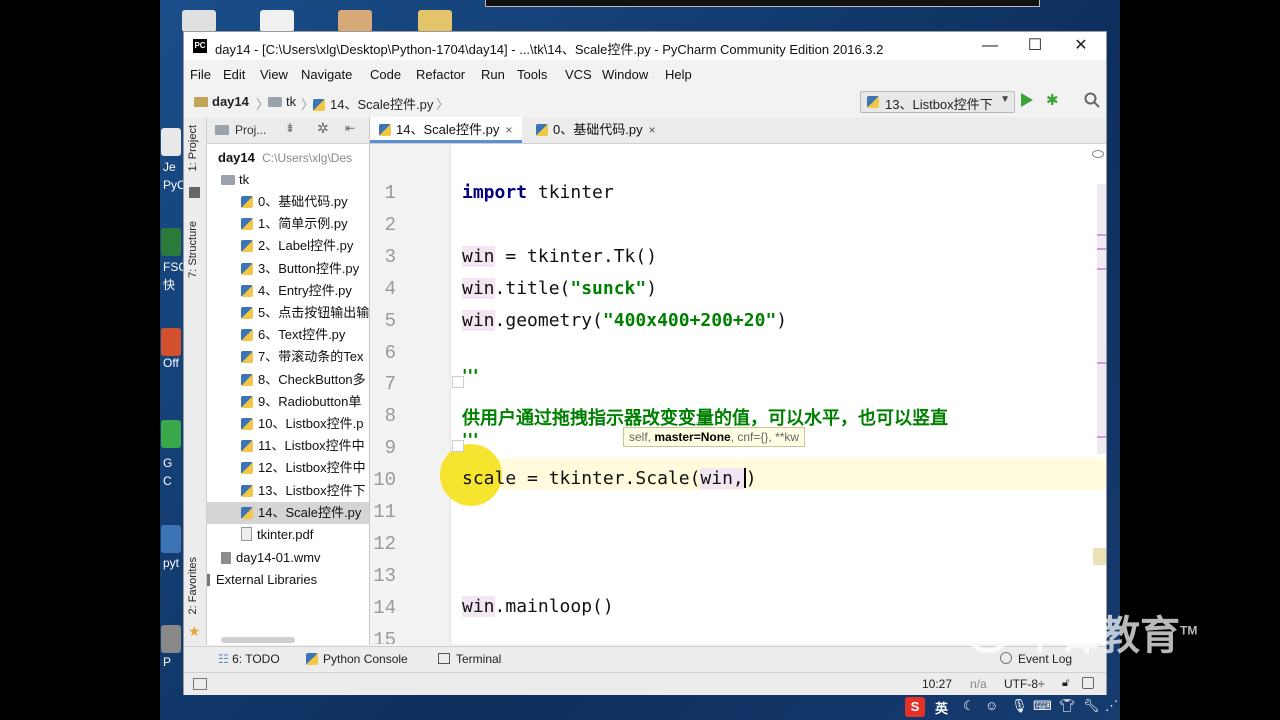 The image size is (1280, 720). I want to click on breadcrumb-folder: tk, so click(282, 101).